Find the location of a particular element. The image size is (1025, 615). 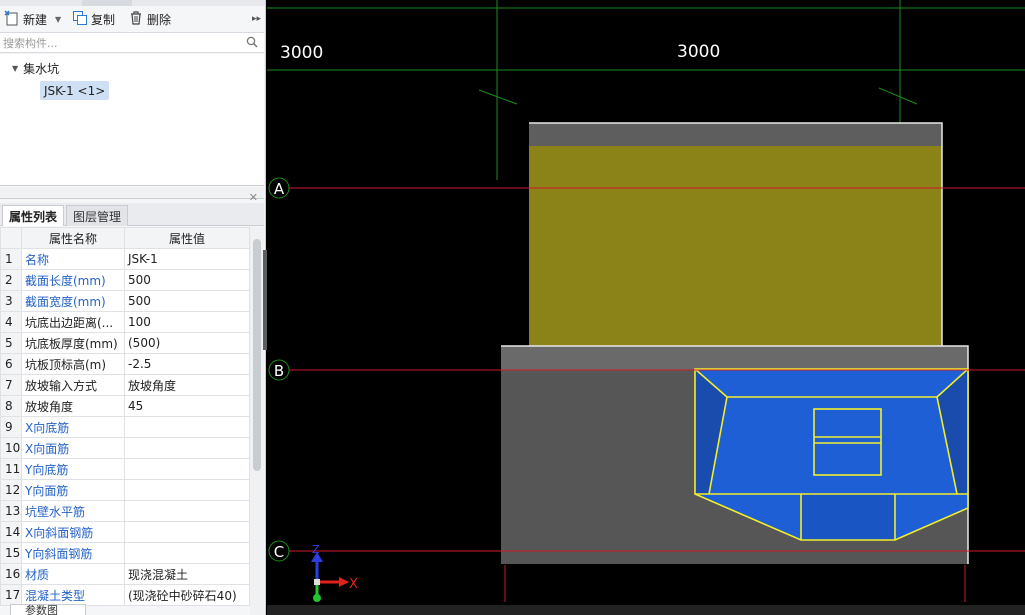

property-name: X向面筋 is located at coordinates (73, 448).